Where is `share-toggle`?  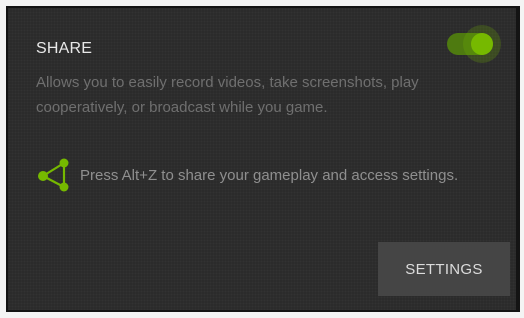 share-toggle is located at coordinates (474, 44).